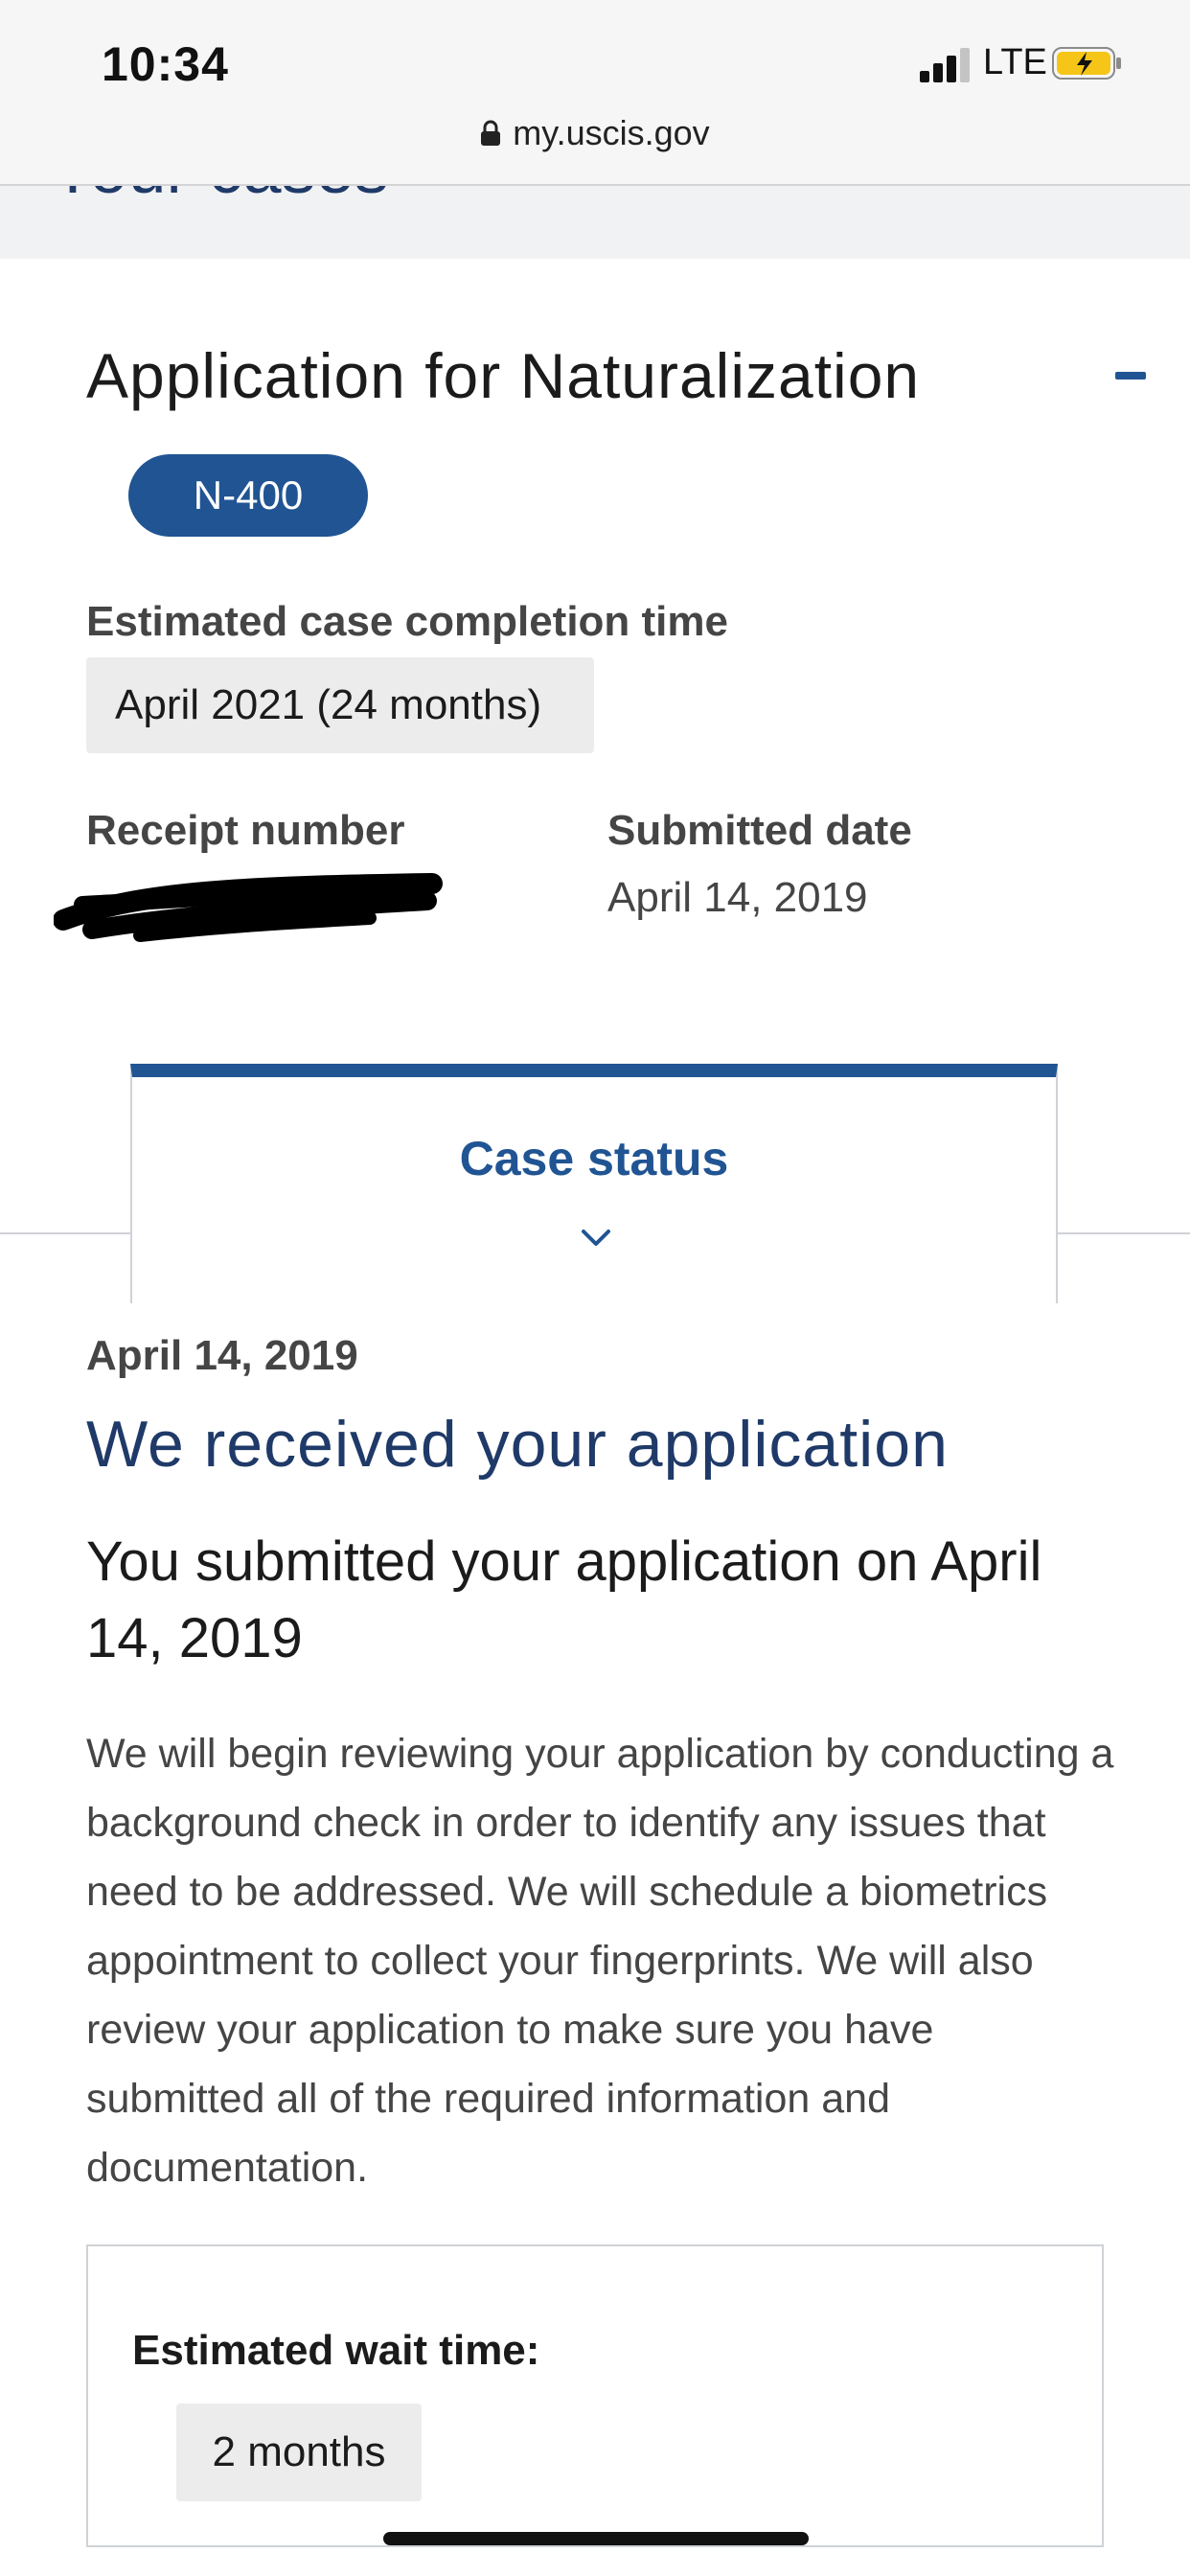 Image resolution: width=1190 pixels, height=2576 pixels. What do you see at coordinates (166, 64) in the screenshot?
I see `status-time: 10:34` at bounding box center [166, 64].